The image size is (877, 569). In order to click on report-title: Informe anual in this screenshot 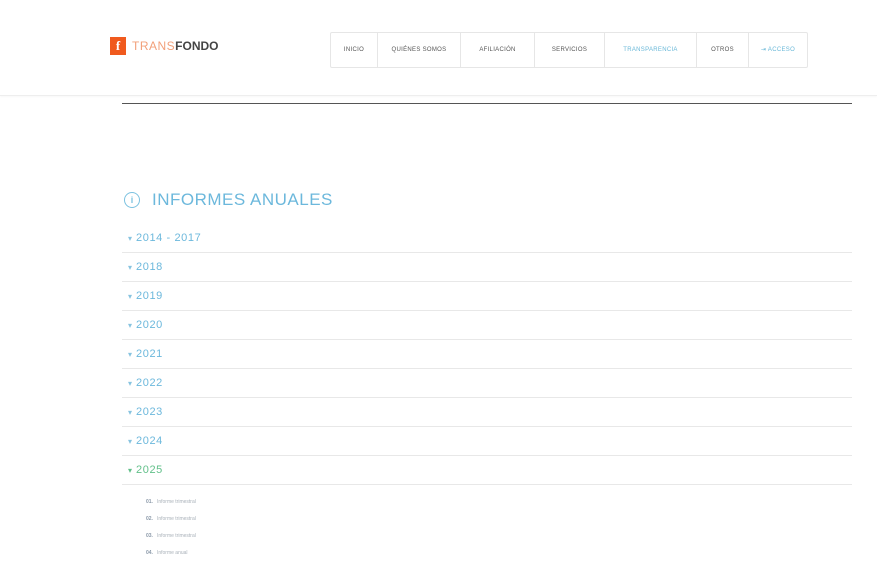, I will do `click(172, 553)`.